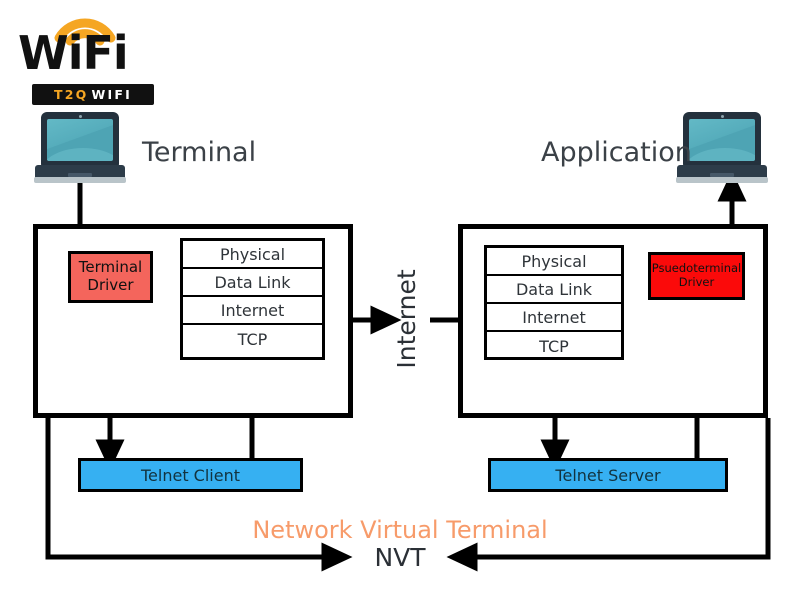 This screenshot has width=800, height=600. I want to click on right-protocol-stack: Physical Data Link Internet TCP, so click(554, 302).